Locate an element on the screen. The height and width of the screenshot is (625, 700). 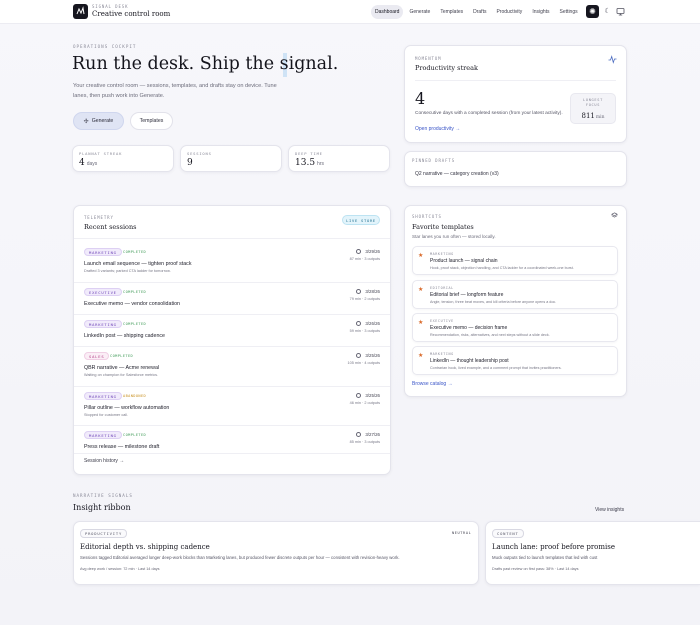
streak-value: 4 is located at coordinates (420, 98).